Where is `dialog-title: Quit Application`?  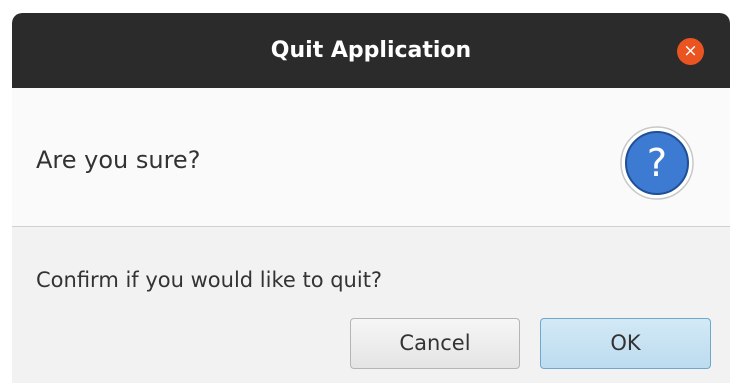
dialog-title: Quit Application is located at coordinates (371, 50).